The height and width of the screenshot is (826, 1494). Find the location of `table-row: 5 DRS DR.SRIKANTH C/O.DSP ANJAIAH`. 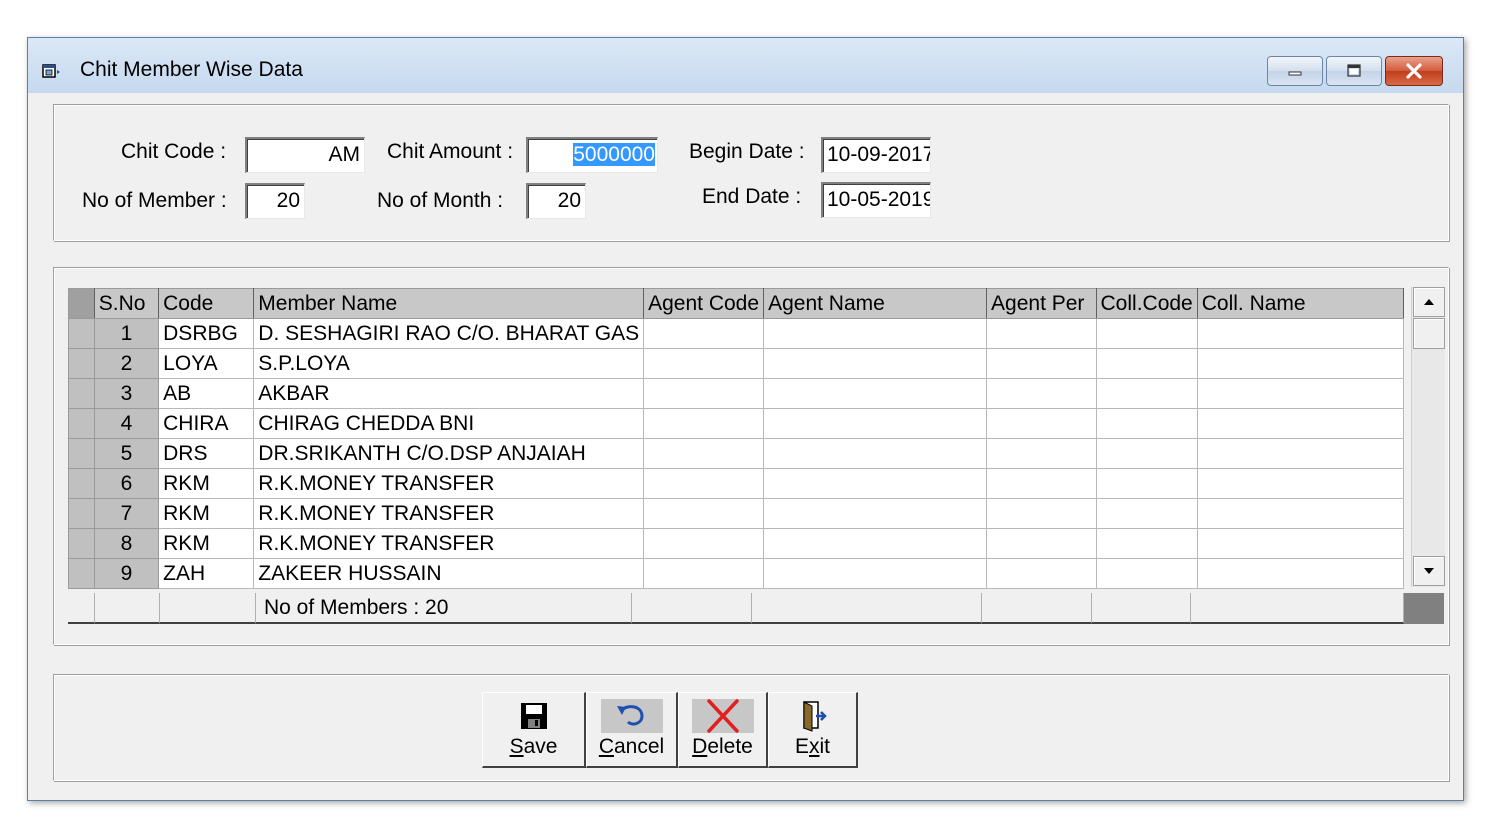

table-row: 5 DRS DR.SRIKANTH C/O.DSP ANJAIAH is located at coordinates (736, 453).